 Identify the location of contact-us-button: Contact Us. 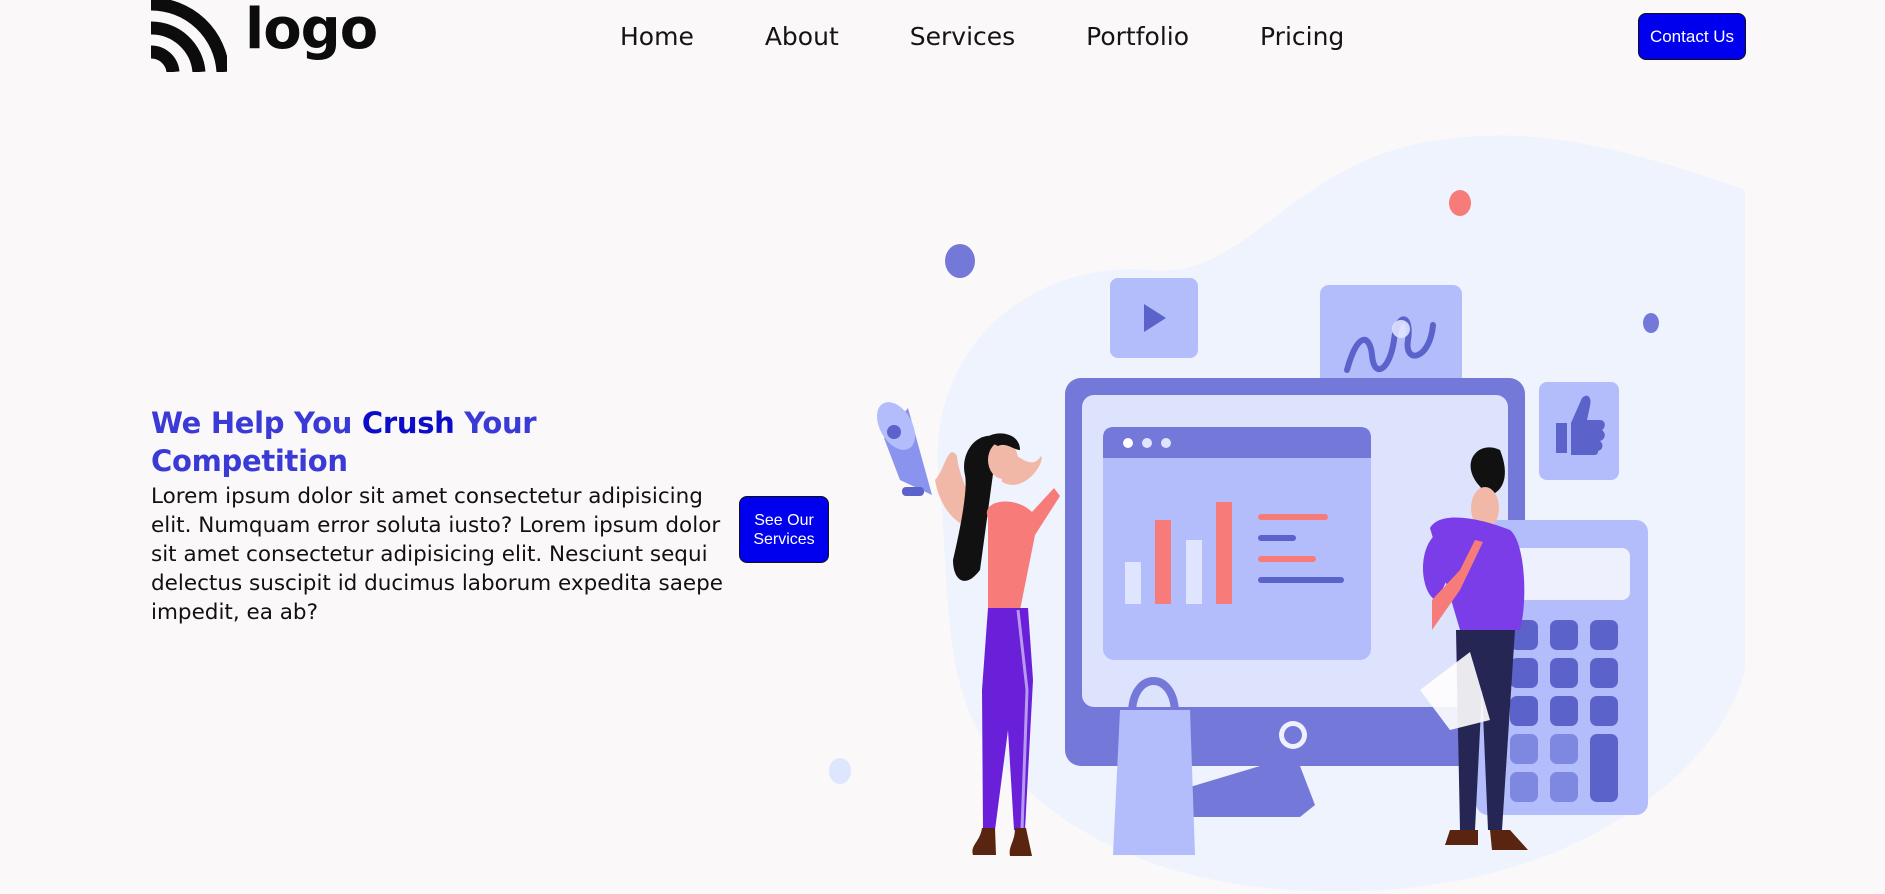
(1692, 36).